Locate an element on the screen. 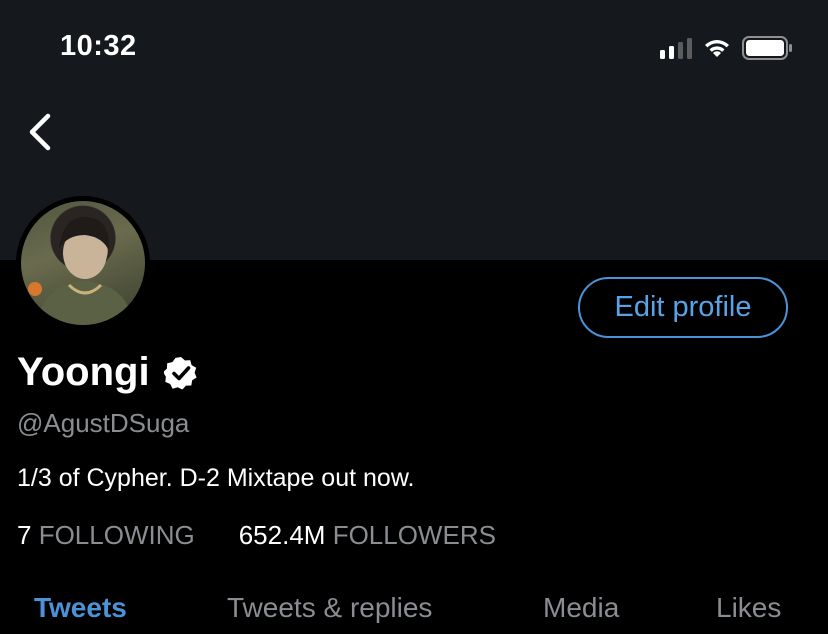 Image resolution: width=828 pixels, height=634 pixels. profile-name-row: Yoongi is located at coordinates (107, 372).